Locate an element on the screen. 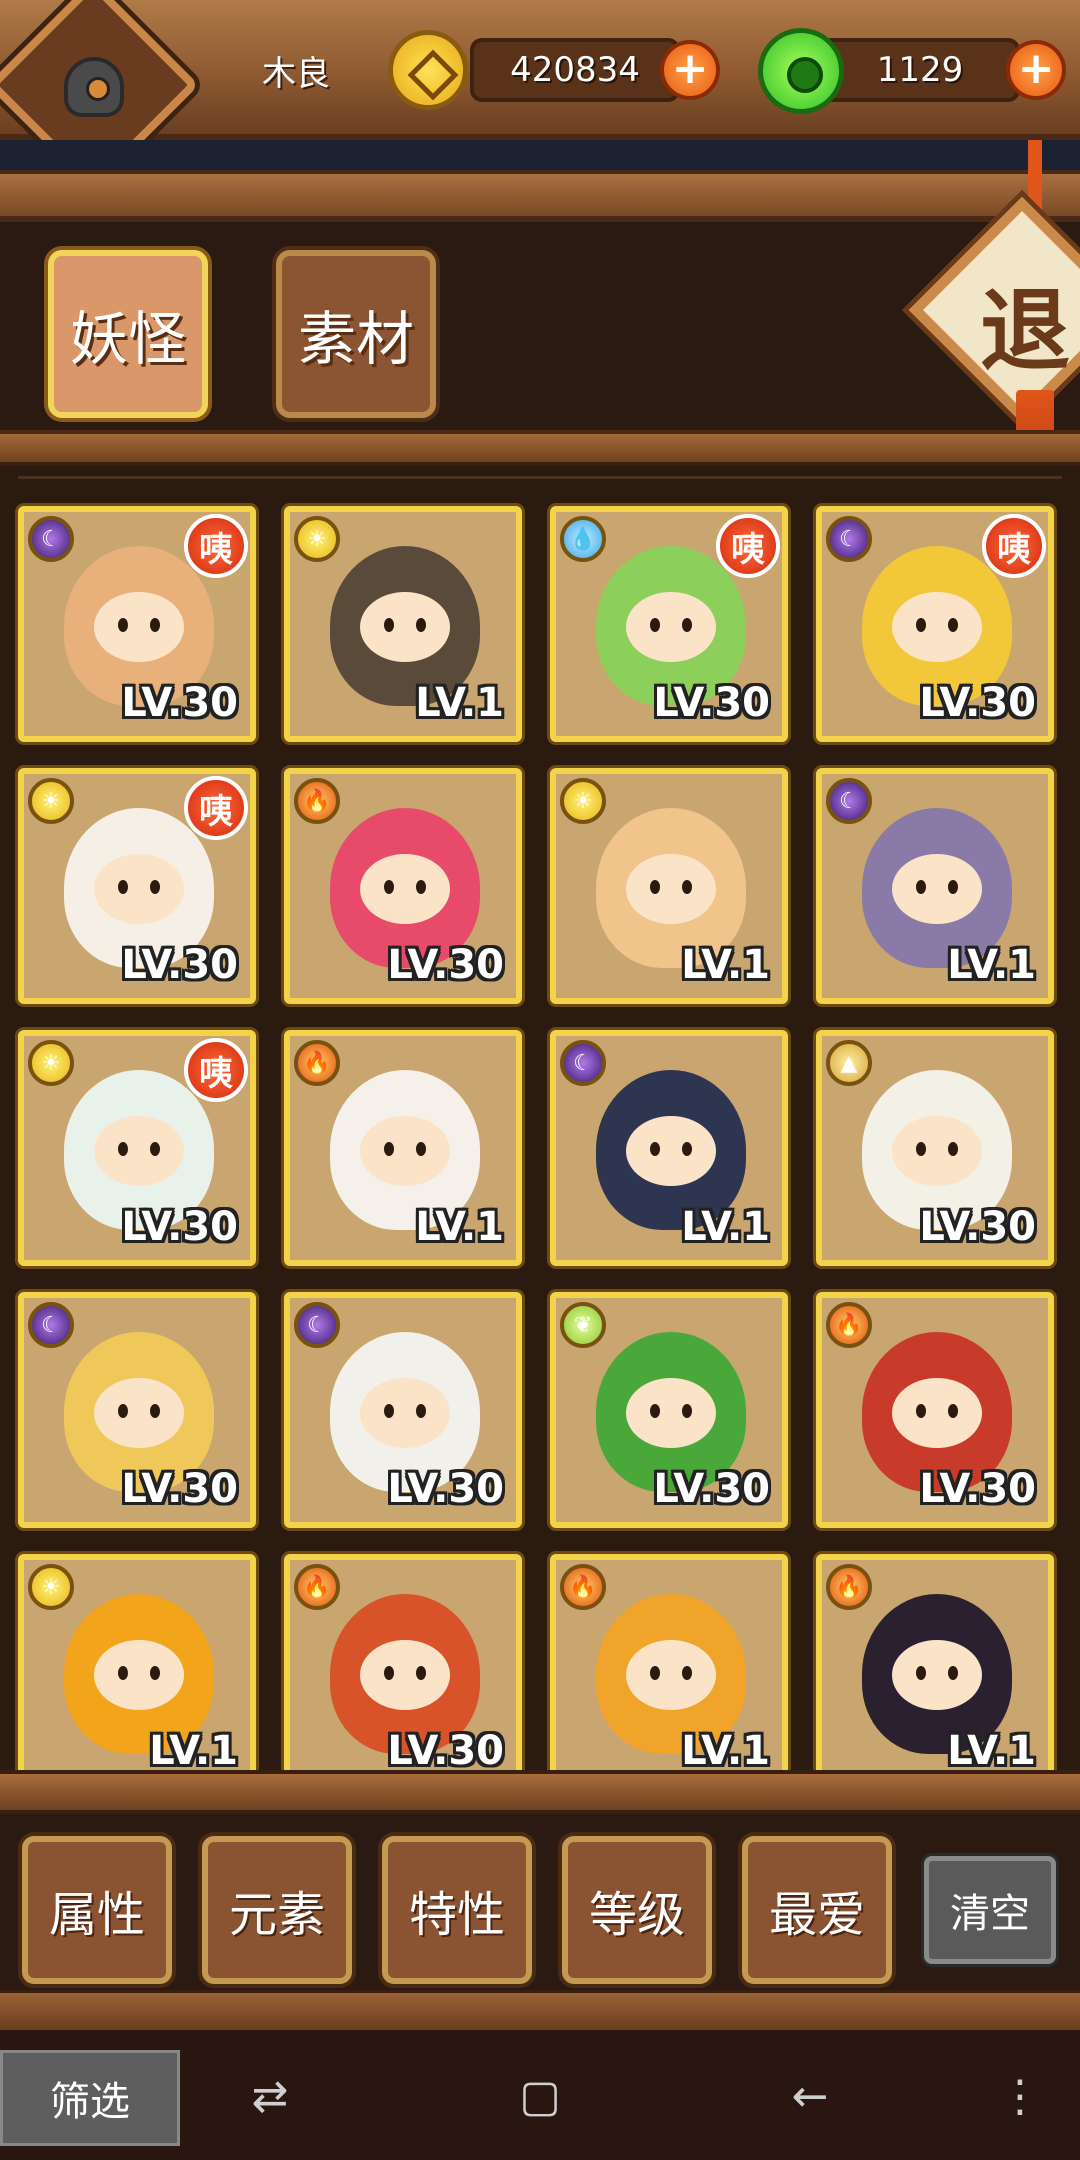  system-nav-bar: 筛选 ⇄ ▢ ← ⋮ is located at coordinates (540, 2095).